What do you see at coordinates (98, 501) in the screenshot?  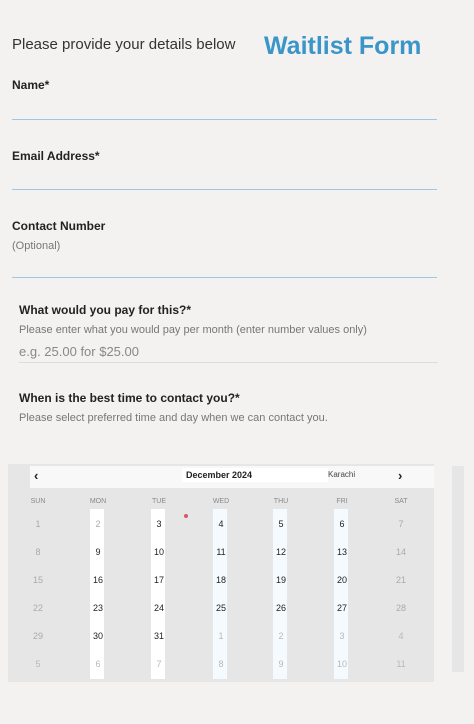 I see `weekday-header: MON` at bounding box center [98, 501].